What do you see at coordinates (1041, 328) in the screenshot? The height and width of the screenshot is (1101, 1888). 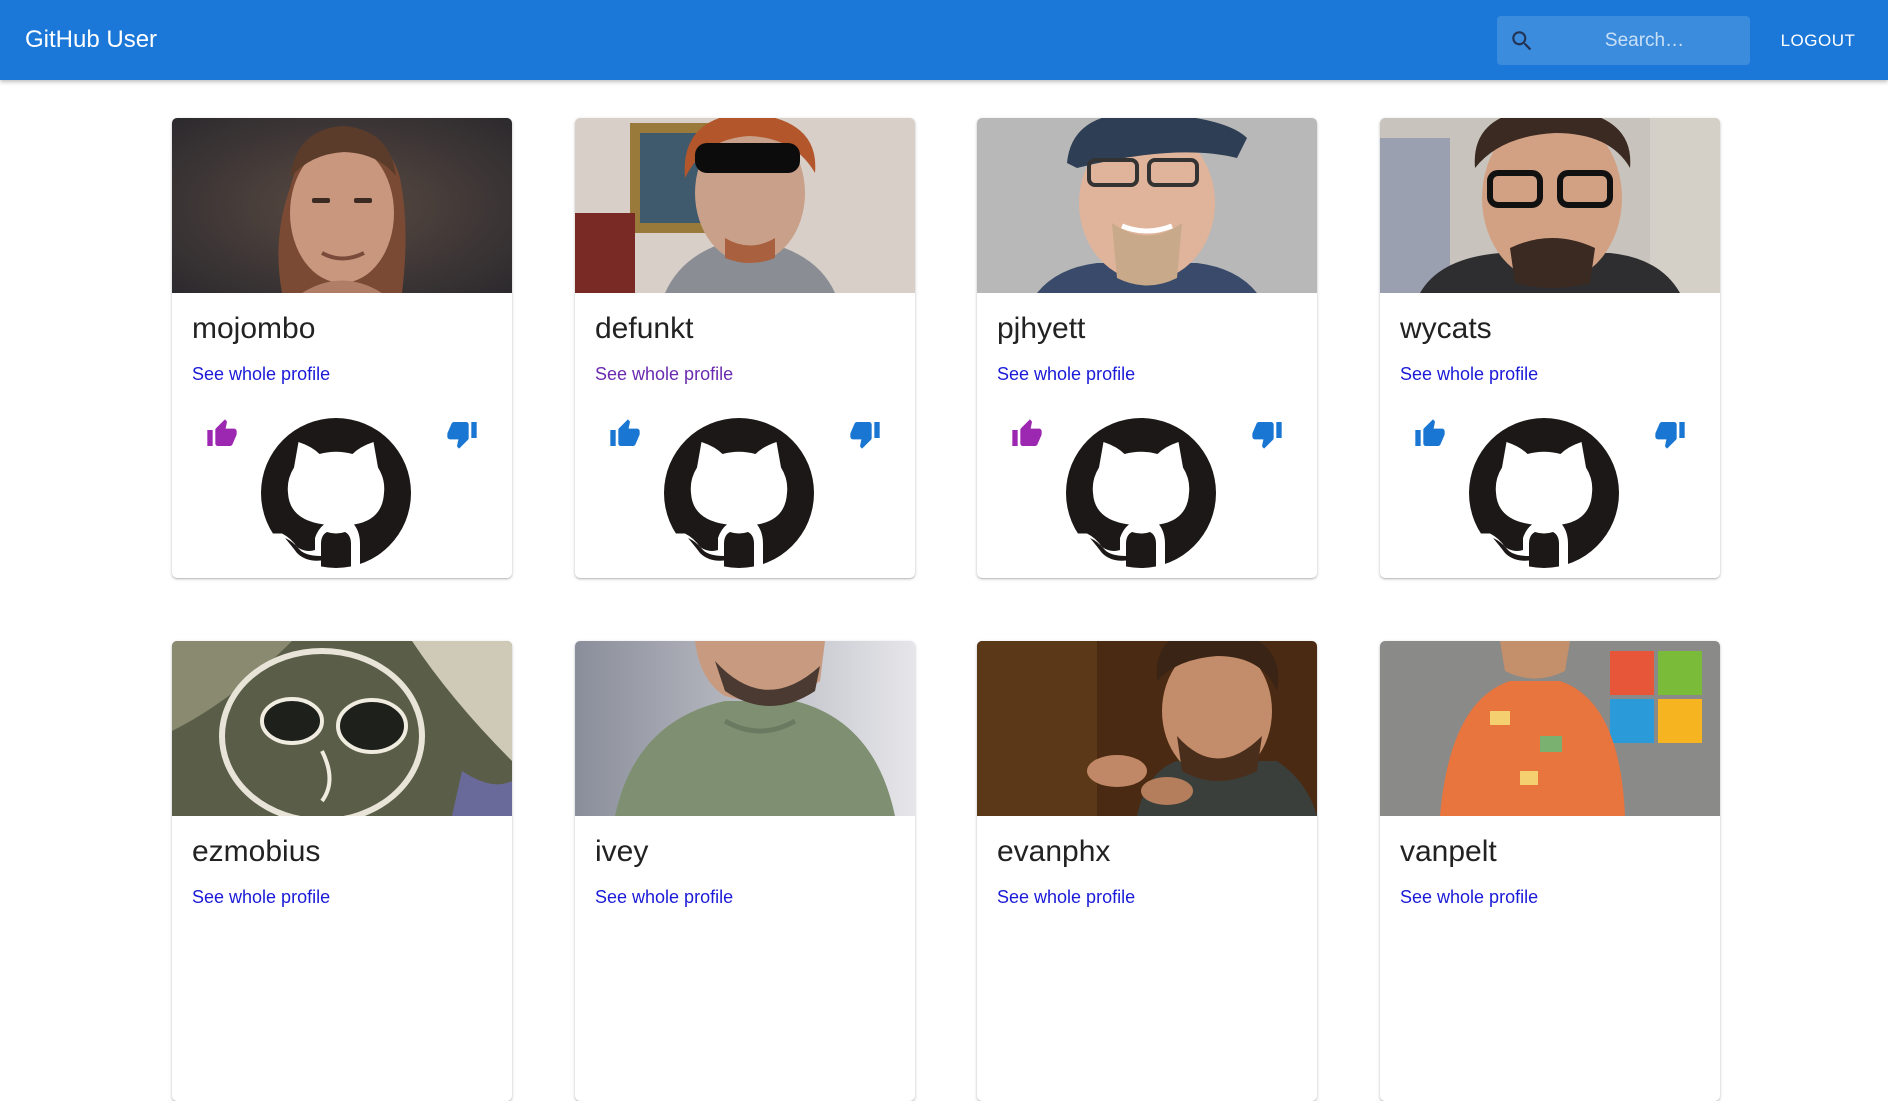 I see `user-login: pjhyett` at bounding box center [1041, 328].